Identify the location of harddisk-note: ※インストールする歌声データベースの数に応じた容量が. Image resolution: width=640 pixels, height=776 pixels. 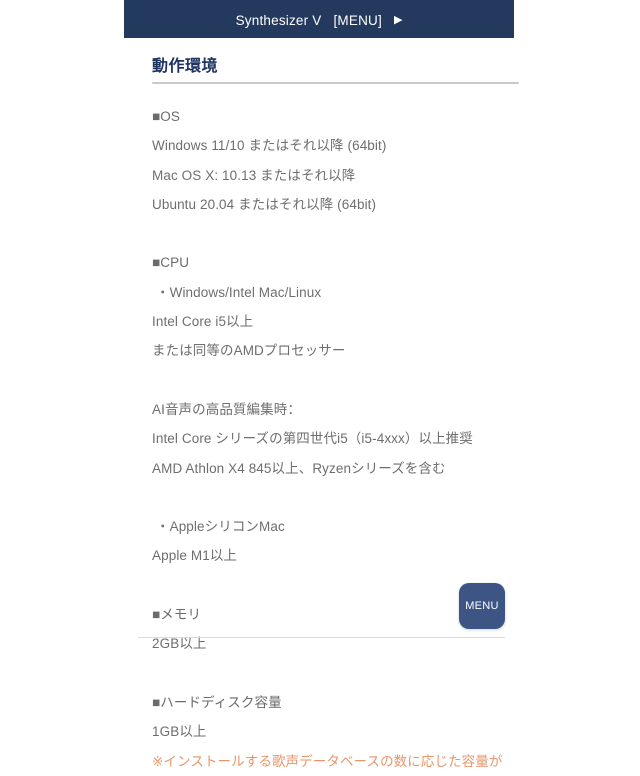
(327, 761).